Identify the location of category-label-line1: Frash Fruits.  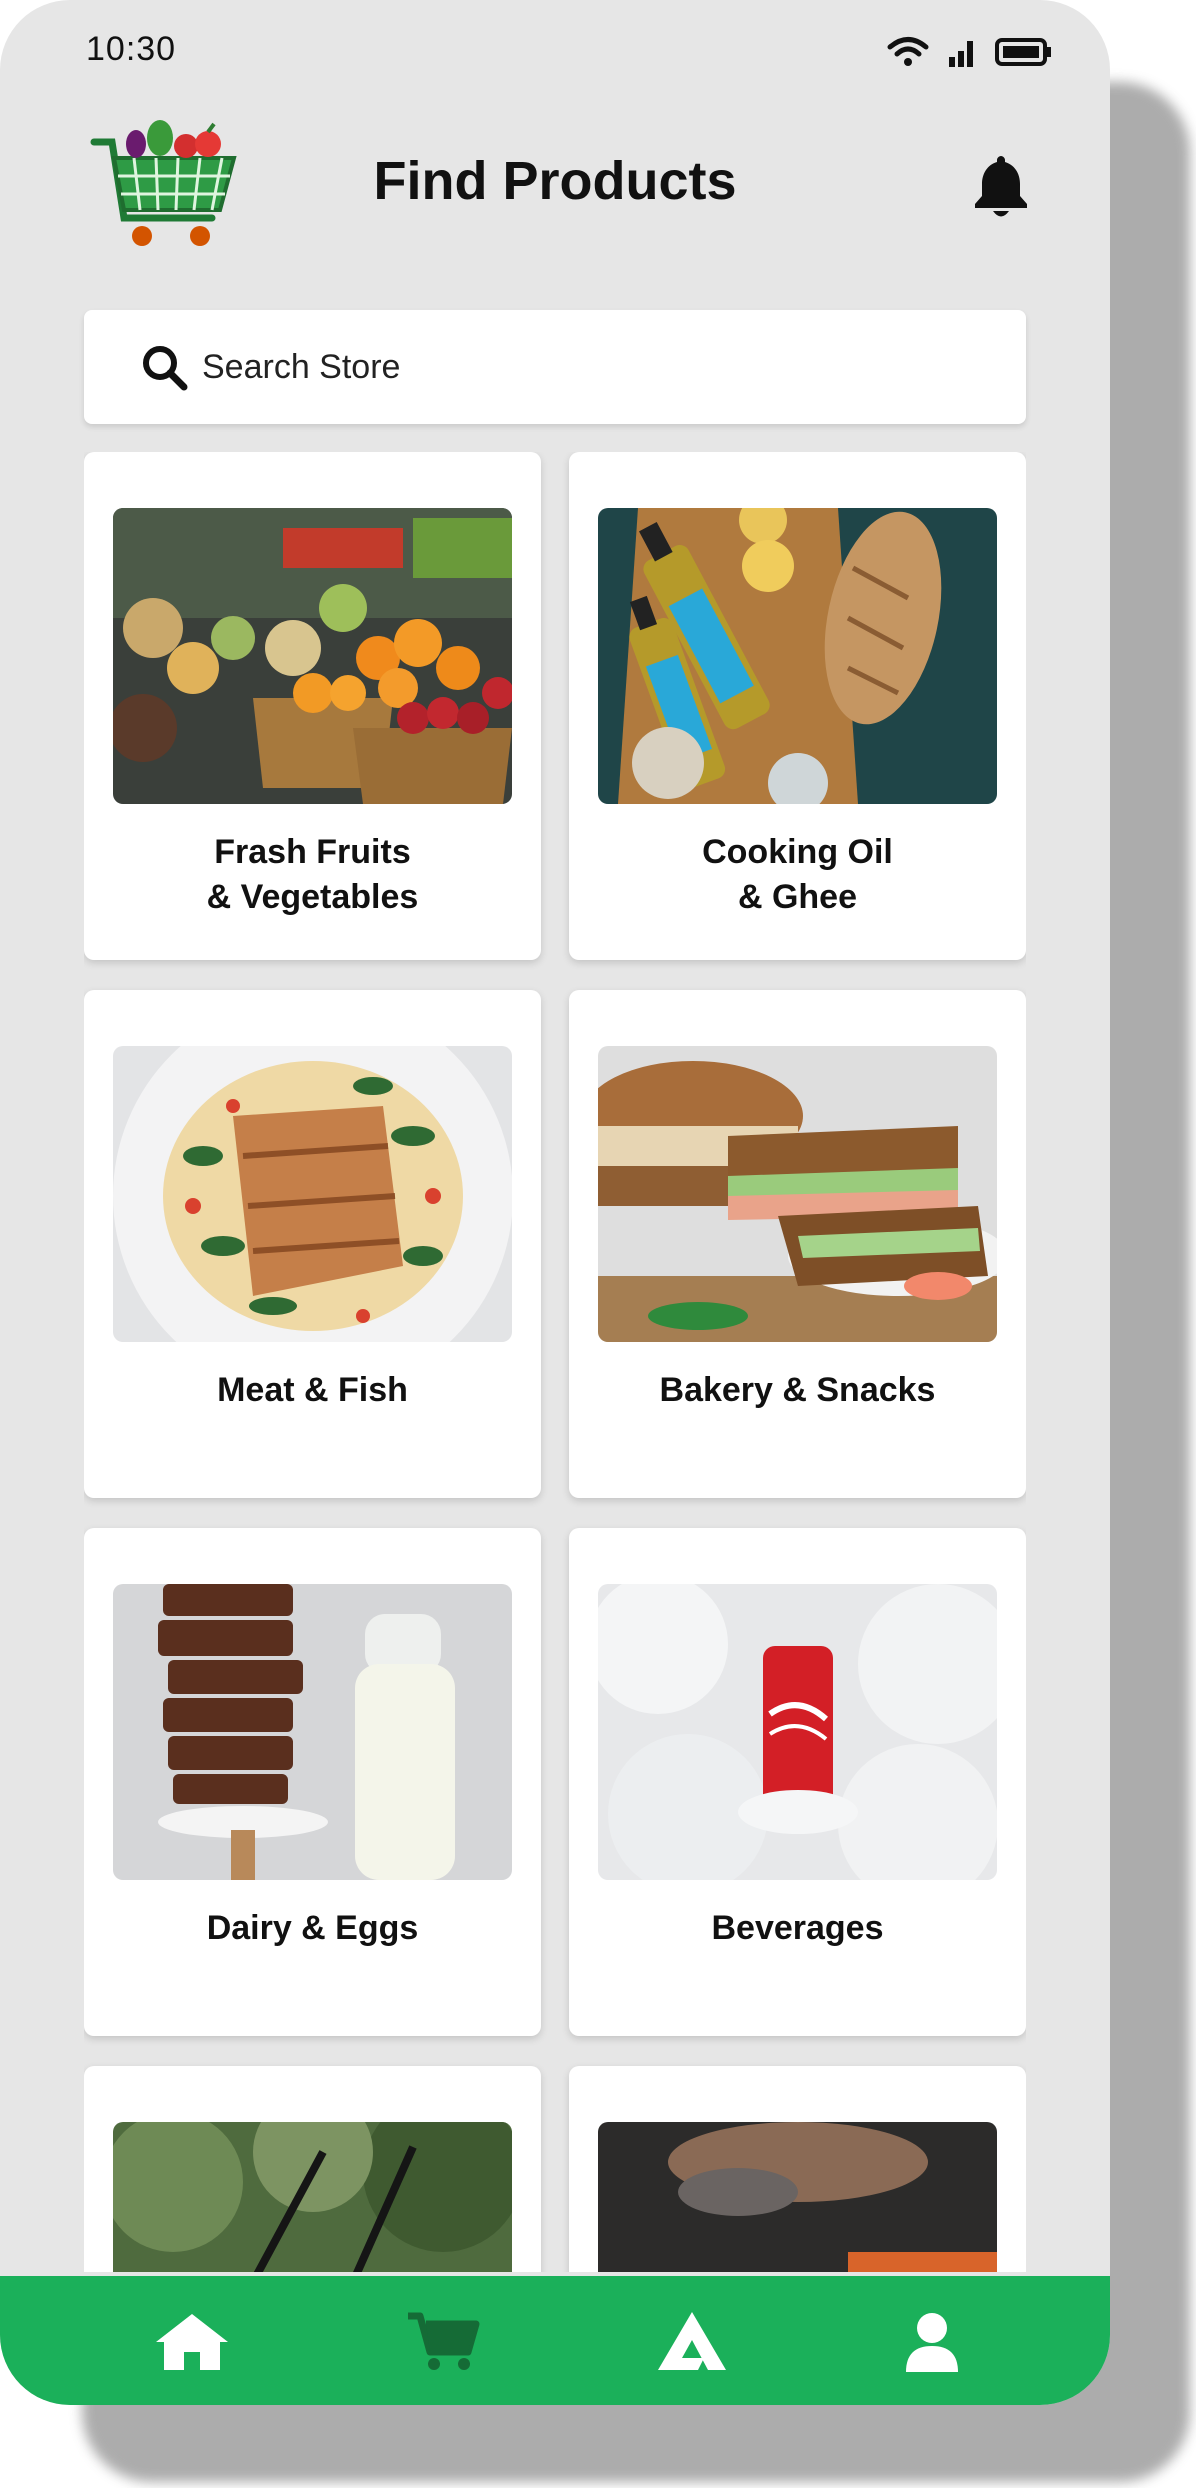
(312, 852).